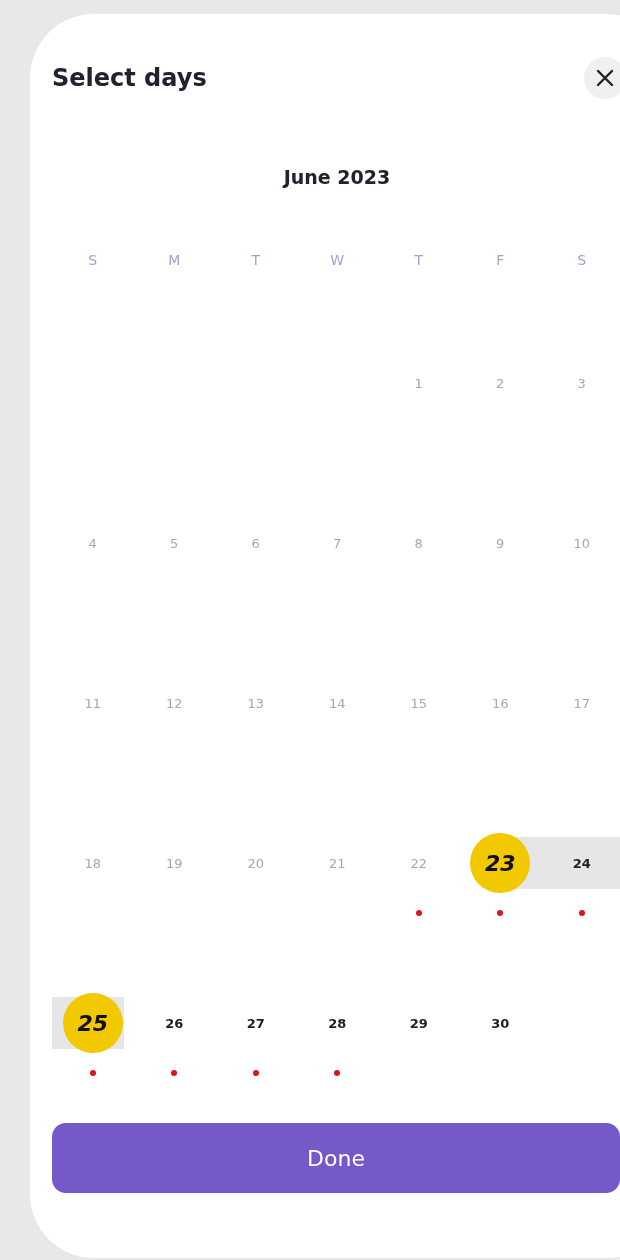 The height and width of the screenshot is (1260, 620). Describe the element at coordinates (255, 1023) in the screenshot. I see `day-number: 27` at that location.